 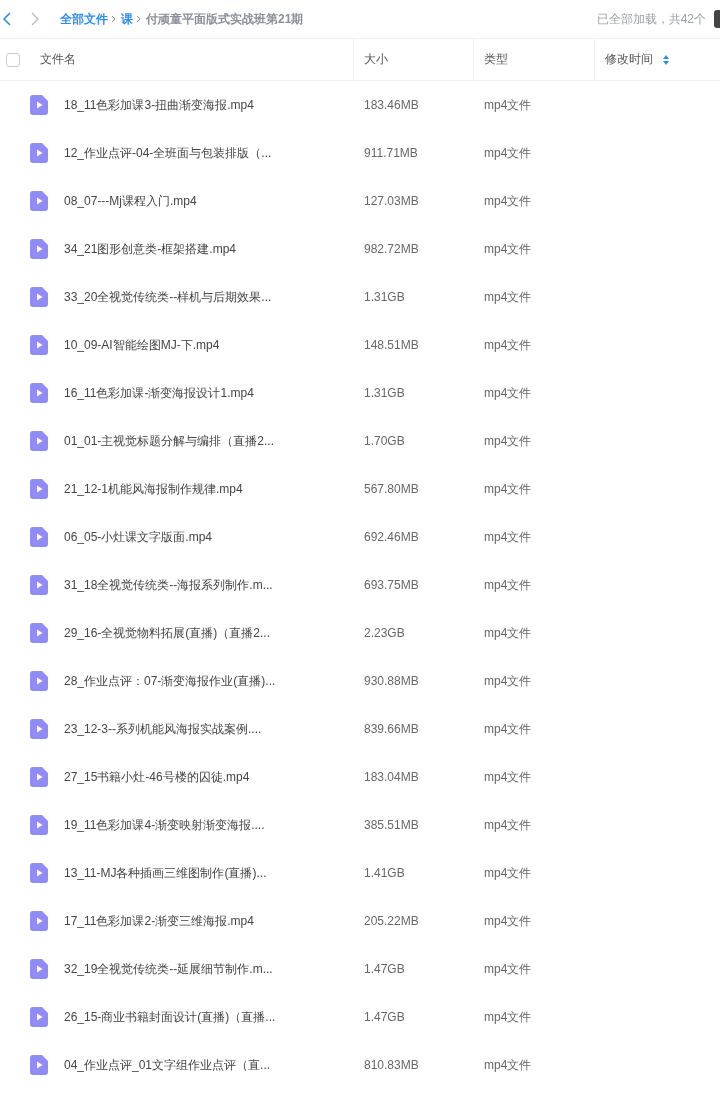 I want to click on file-name: 21_12-1机能风海报制作规律.mp4, so click(x=153, y=489).